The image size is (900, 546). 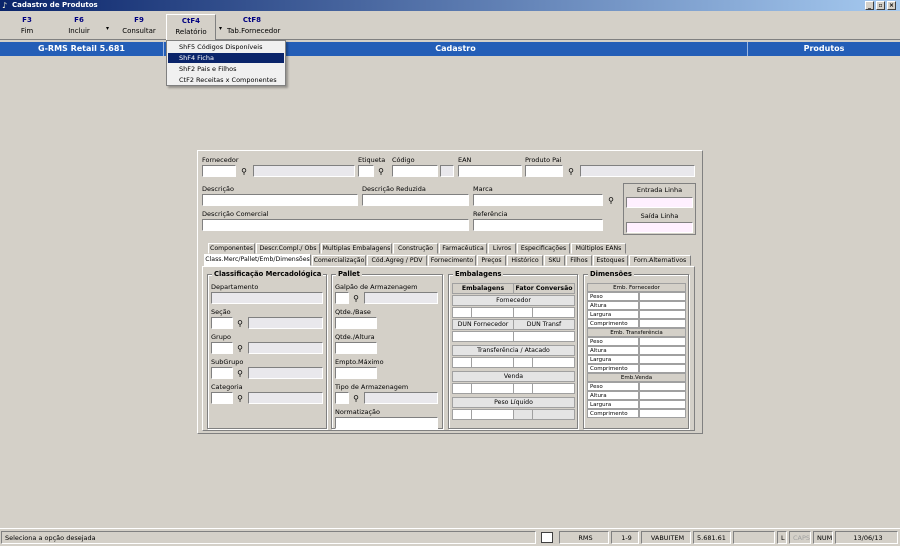 What do you see at coordinates (222, 373) in the screenshot?
I see `subgrupo-input` at bounding box center [222, 373].